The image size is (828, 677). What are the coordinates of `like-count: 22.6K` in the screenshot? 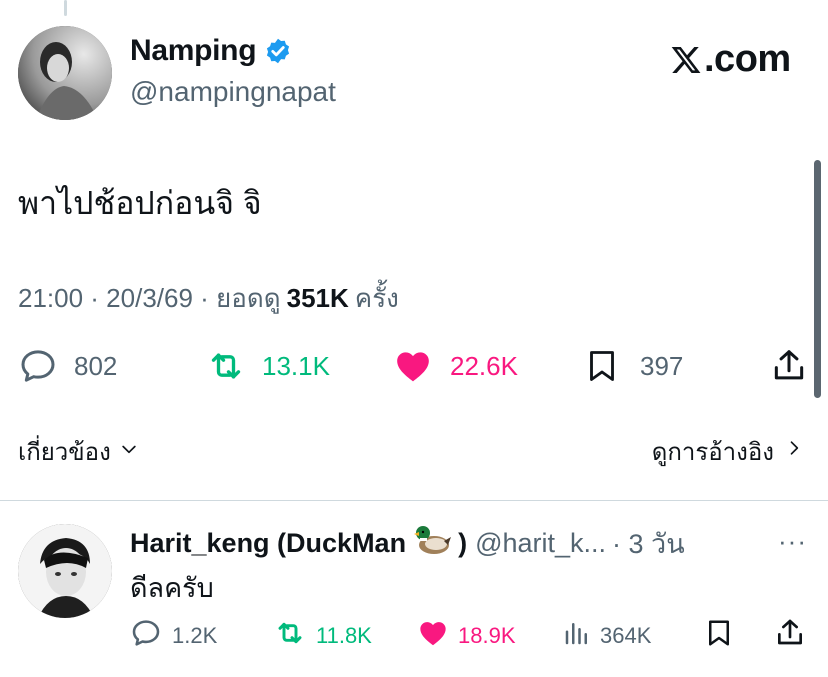 It's located at (484, 365).